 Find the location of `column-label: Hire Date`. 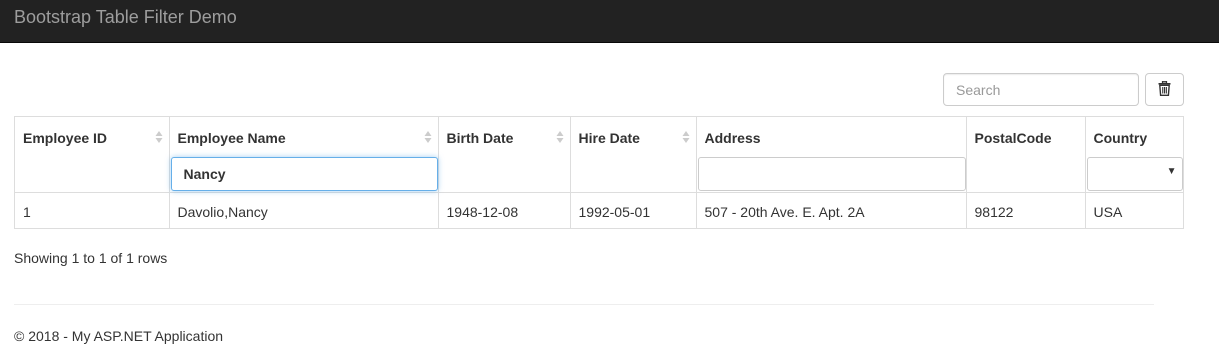

column-label: Hire Date is located at coordinates (609, 138).